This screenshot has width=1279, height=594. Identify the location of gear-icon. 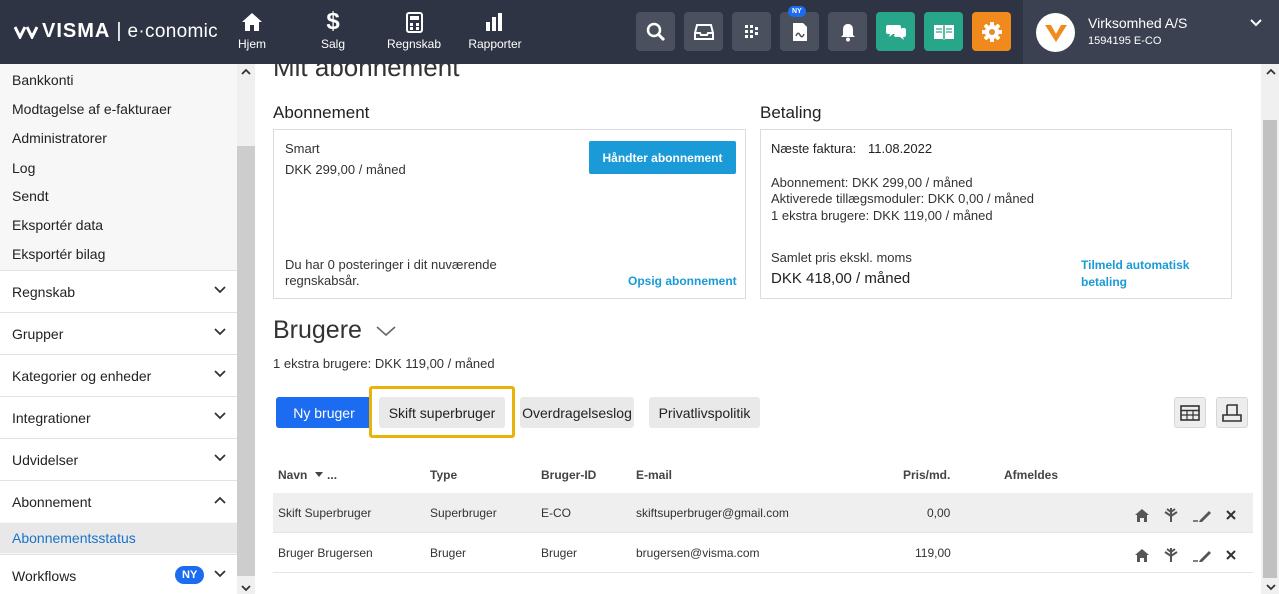
(991, 31).